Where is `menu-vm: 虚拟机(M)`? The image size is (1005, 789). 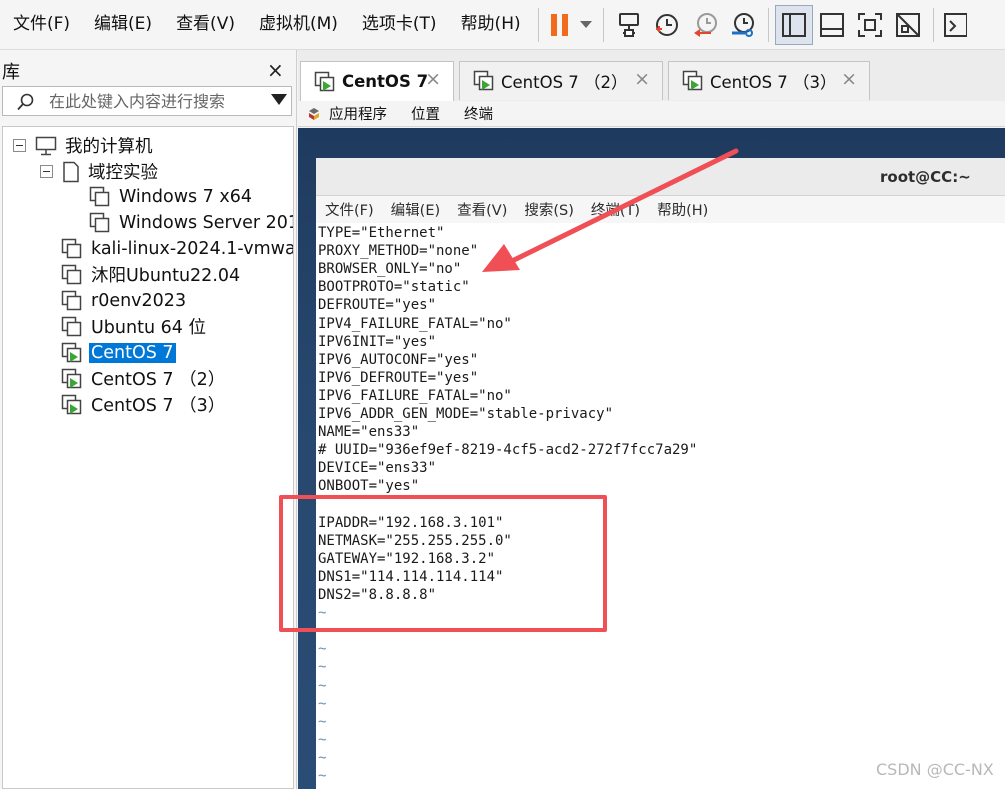 menu-vm: 虚拟机(M) is located at coordinates (297, 25).